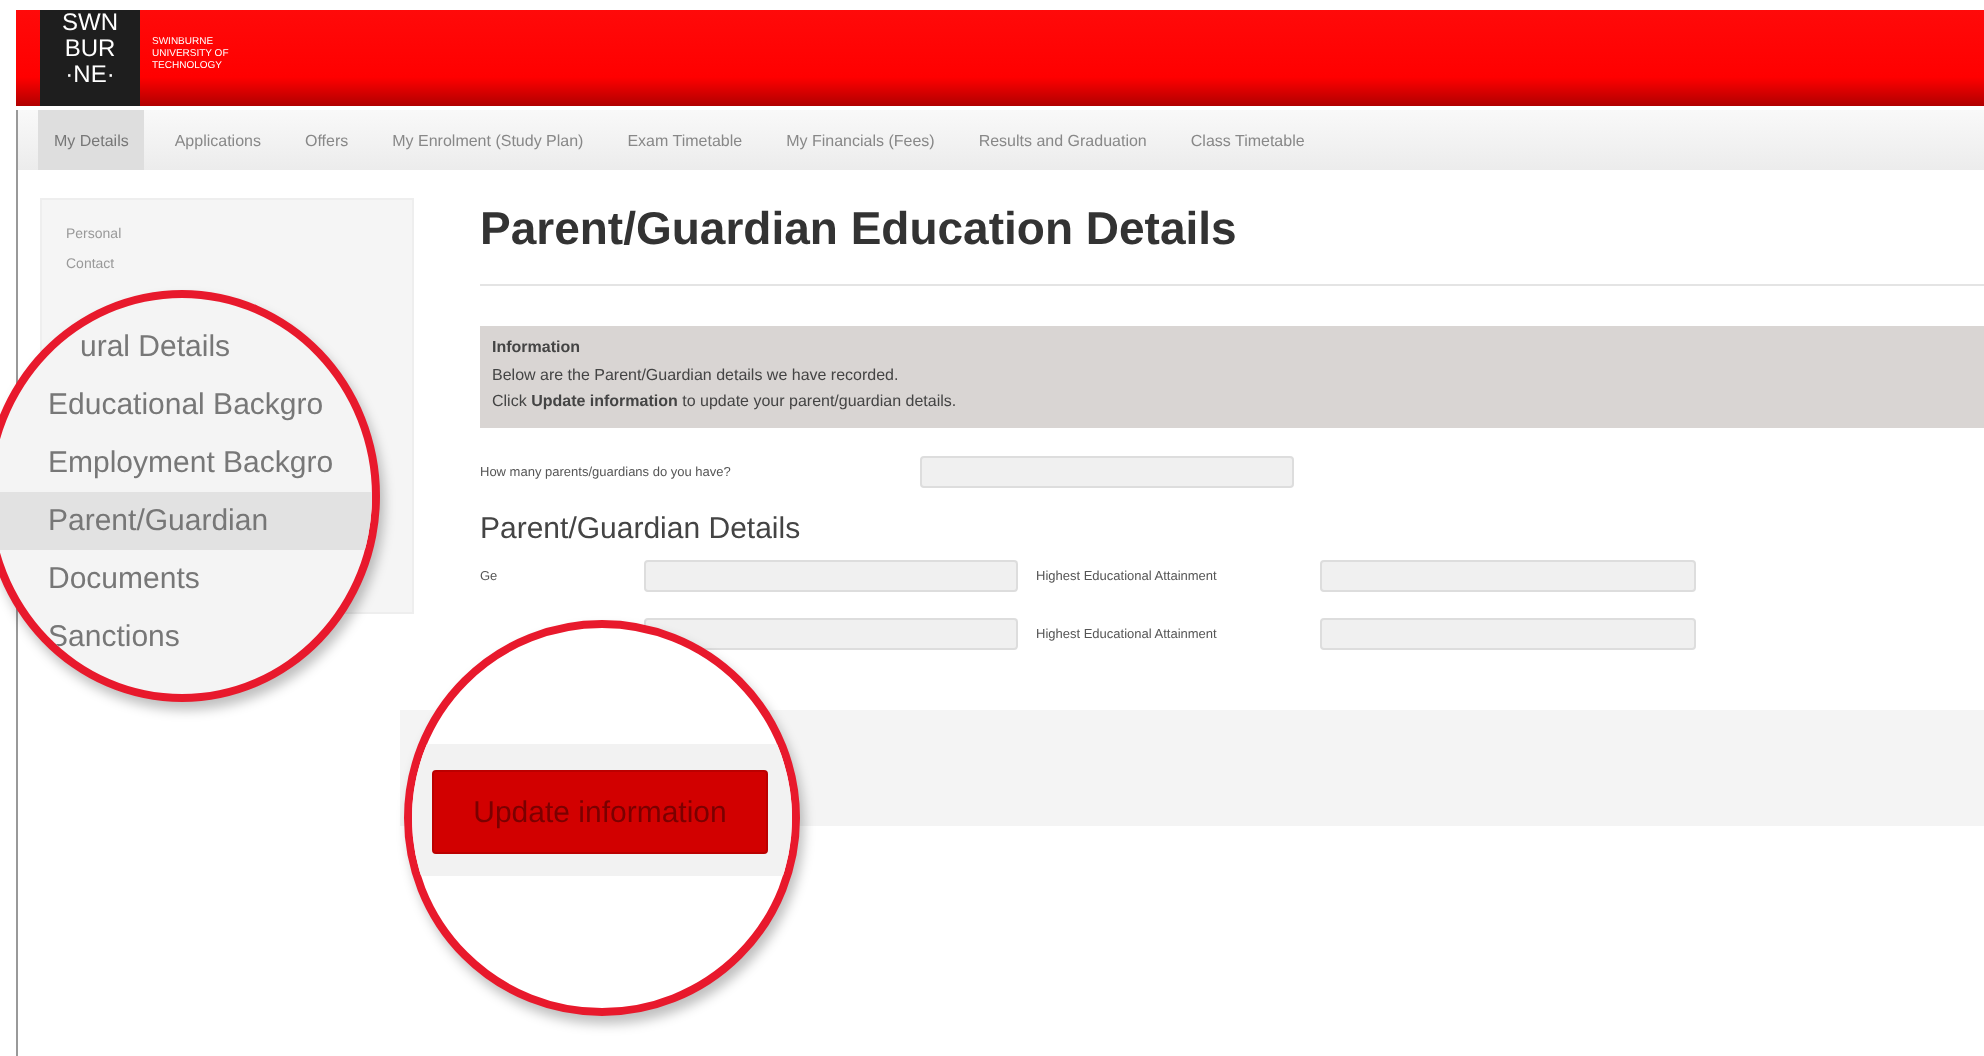  I want to click on sidebar-item: Educational Backgro, so click(186, 405).